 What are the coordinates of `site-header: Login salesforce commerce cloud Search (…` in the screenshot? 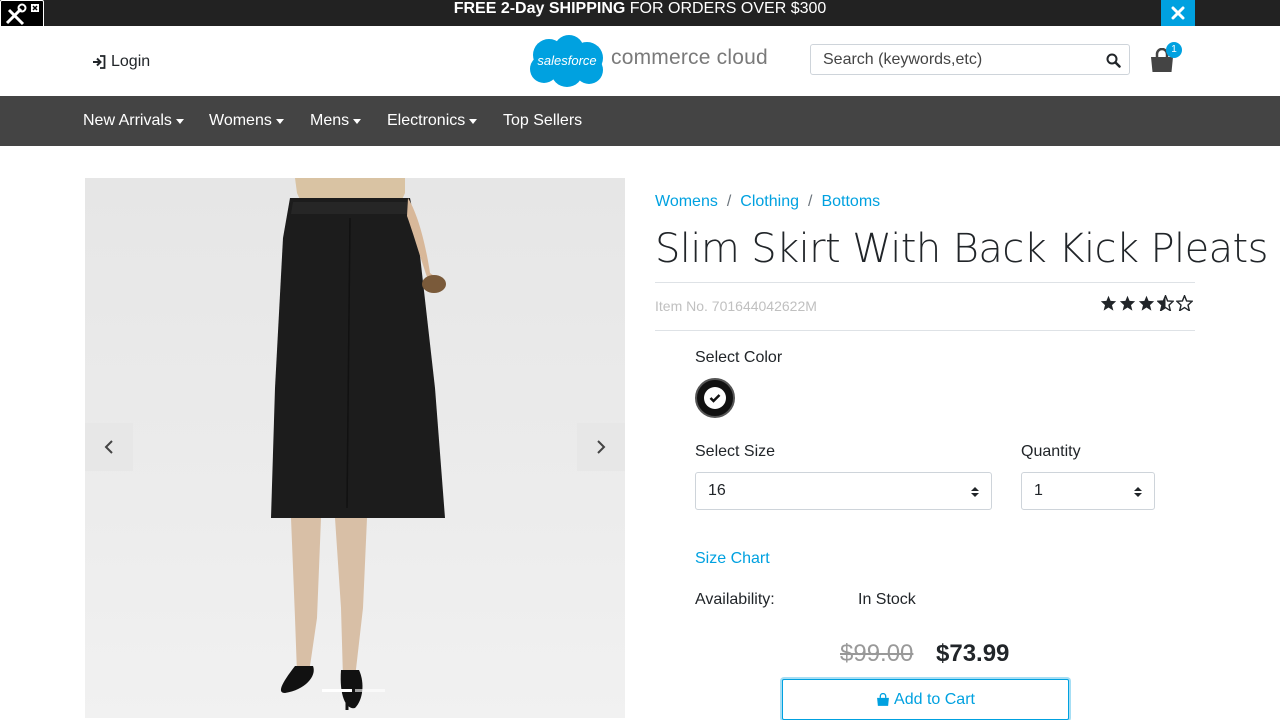 It's located at (640, 61).